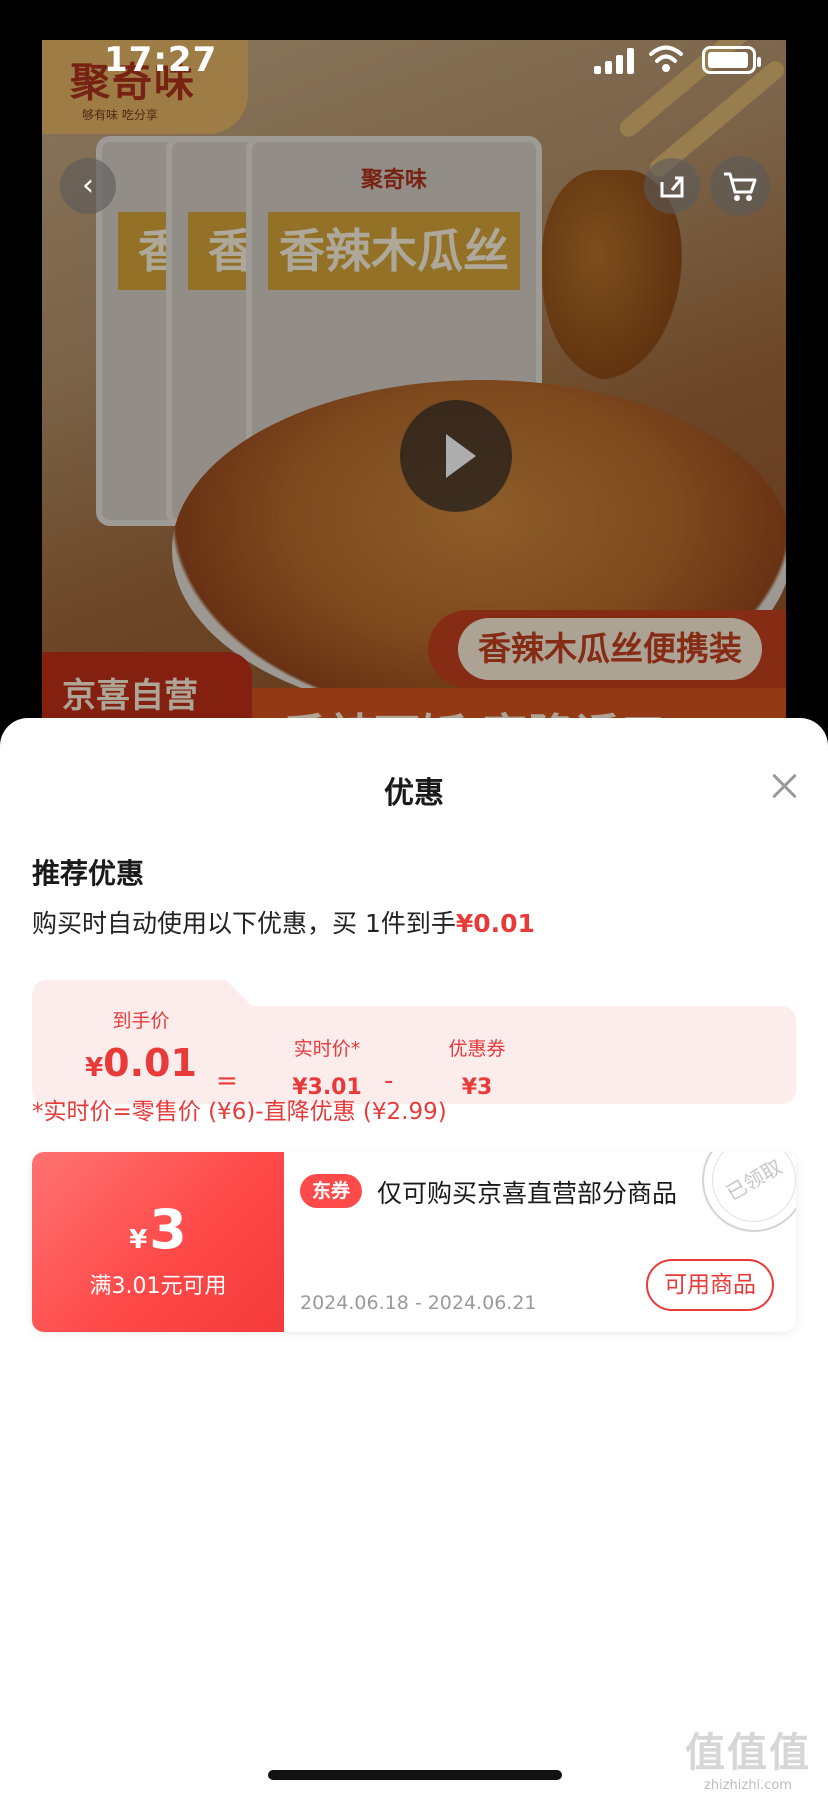  What do you see at coordinates (150, 1063) in the screenshot?
I see `final-price-number: 0.01` at bounding box center [150, 1063].